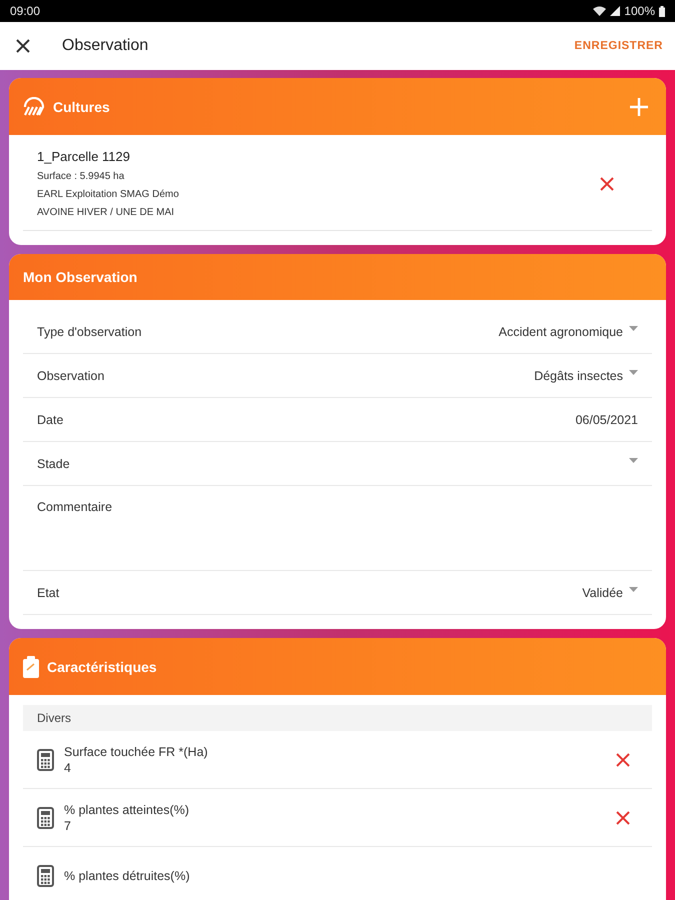 This screenshot has height=900, width=675. What do you see at coordinates (68, 767) in the screenshot?
I see `item-value: 4` at bounding box center [68, 767].